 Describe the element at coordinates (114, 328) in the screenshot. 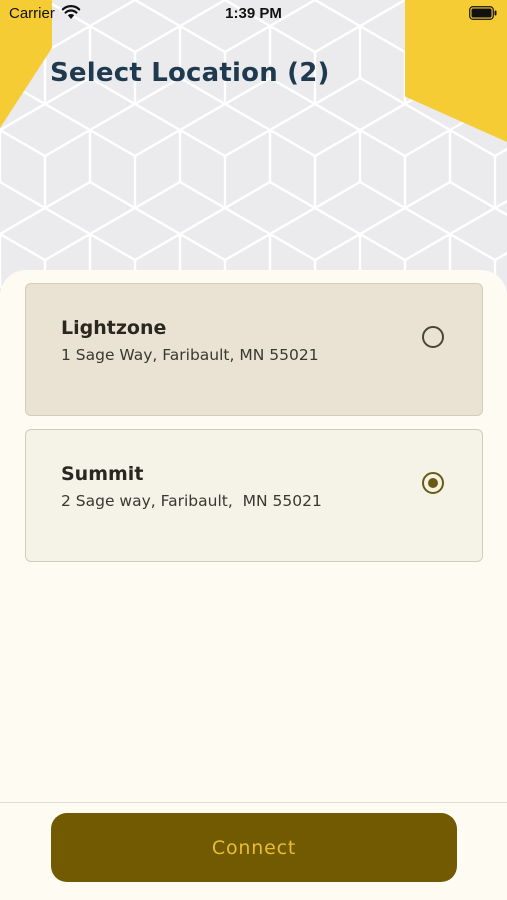

I see `location-name: Lightzone` at that location.